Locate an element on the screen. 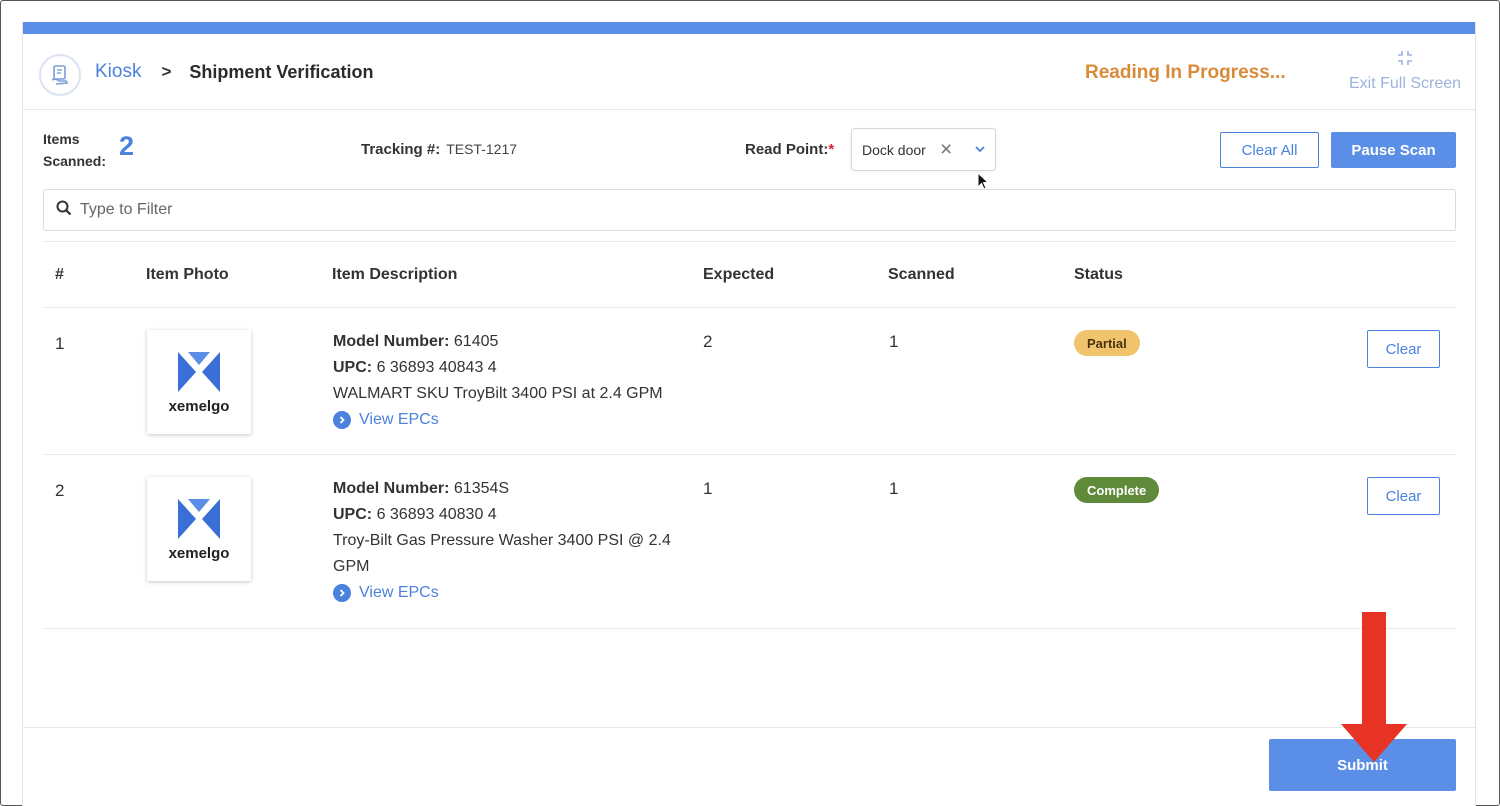 The image size is (1500, 806). col-item-description: Item Description is located at coordinates (395, 274).